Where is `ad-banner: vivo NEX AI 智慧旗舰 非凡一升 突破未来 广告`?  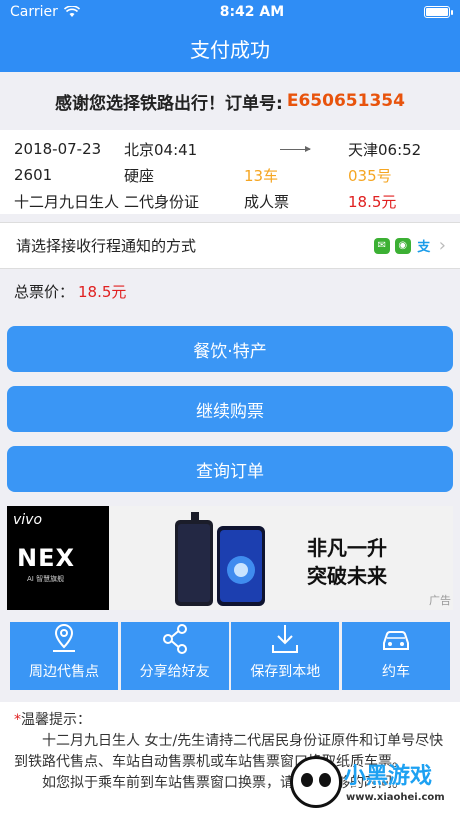
ad-banner: vivo NEX AI 智慧旗舰 非凡一升 突破未来 广告 is located at coordinates (230, 558).